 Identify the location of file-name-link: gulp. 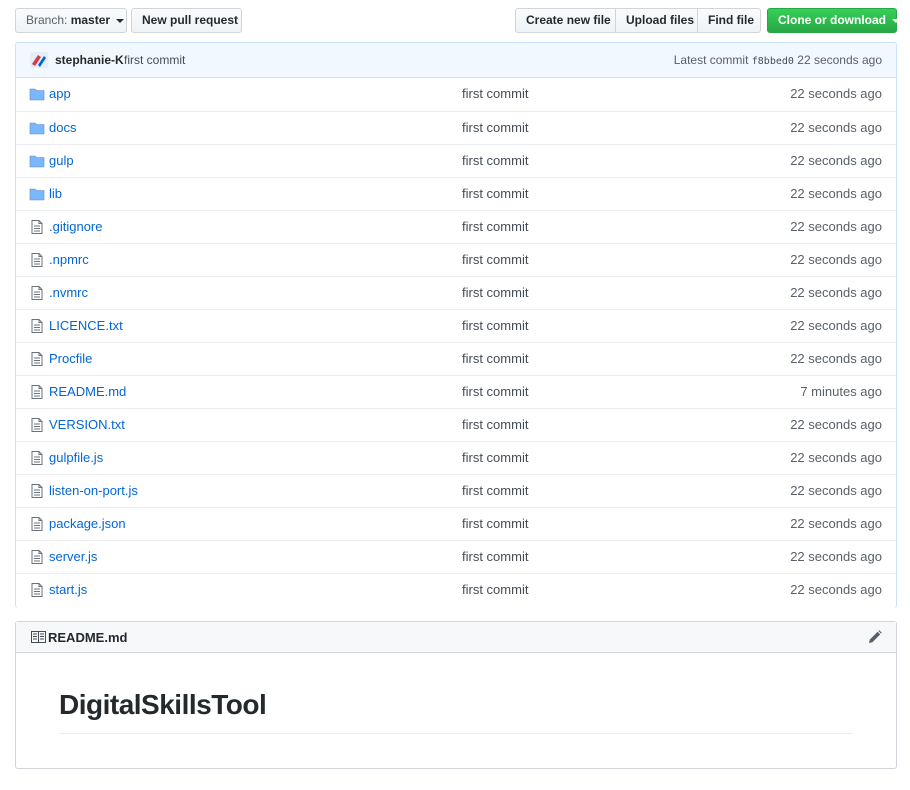
(61, 160).